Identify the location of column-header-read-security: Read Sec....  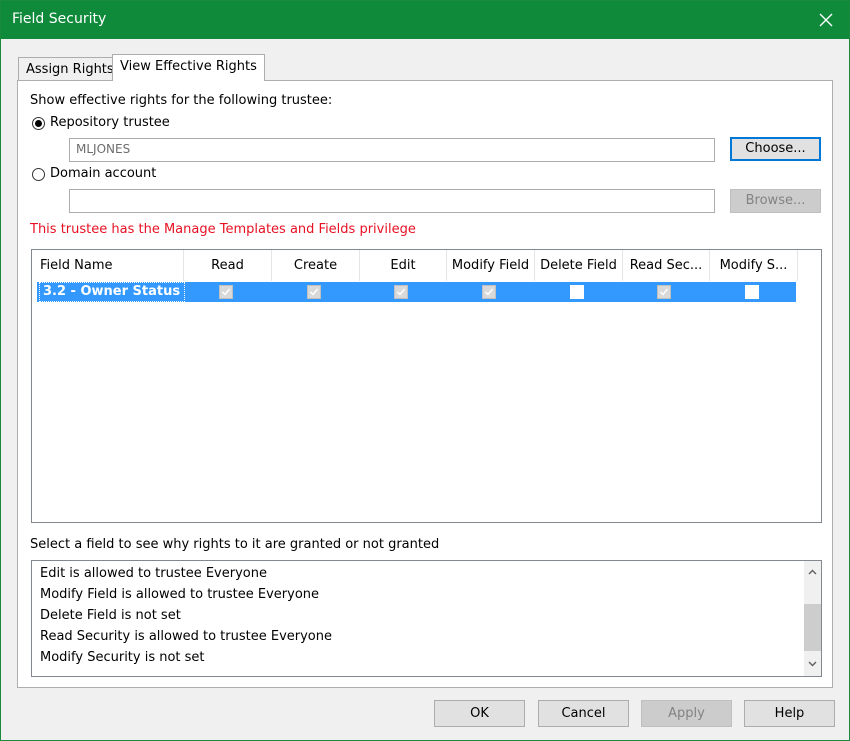
(666, 265).